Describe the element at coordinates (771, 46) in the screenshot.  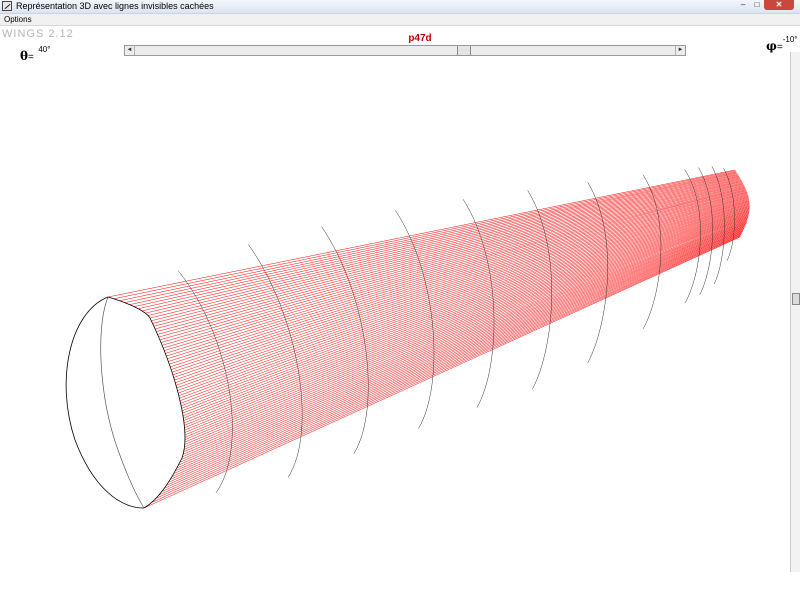
I see `phi-symbol: φ` at that location.